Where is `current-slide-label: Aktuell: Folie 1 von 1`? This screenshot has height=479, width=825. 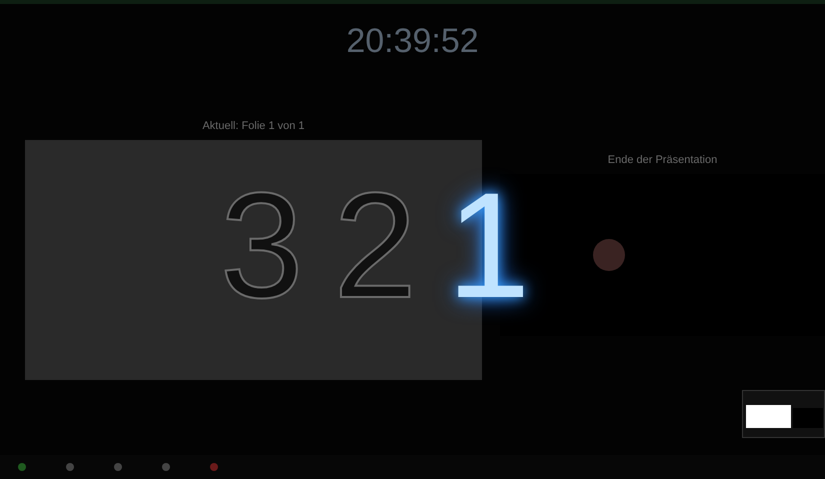
current-slide-label: Aktuell: Folie 1 von 1 is located at coordinates (253, 126).